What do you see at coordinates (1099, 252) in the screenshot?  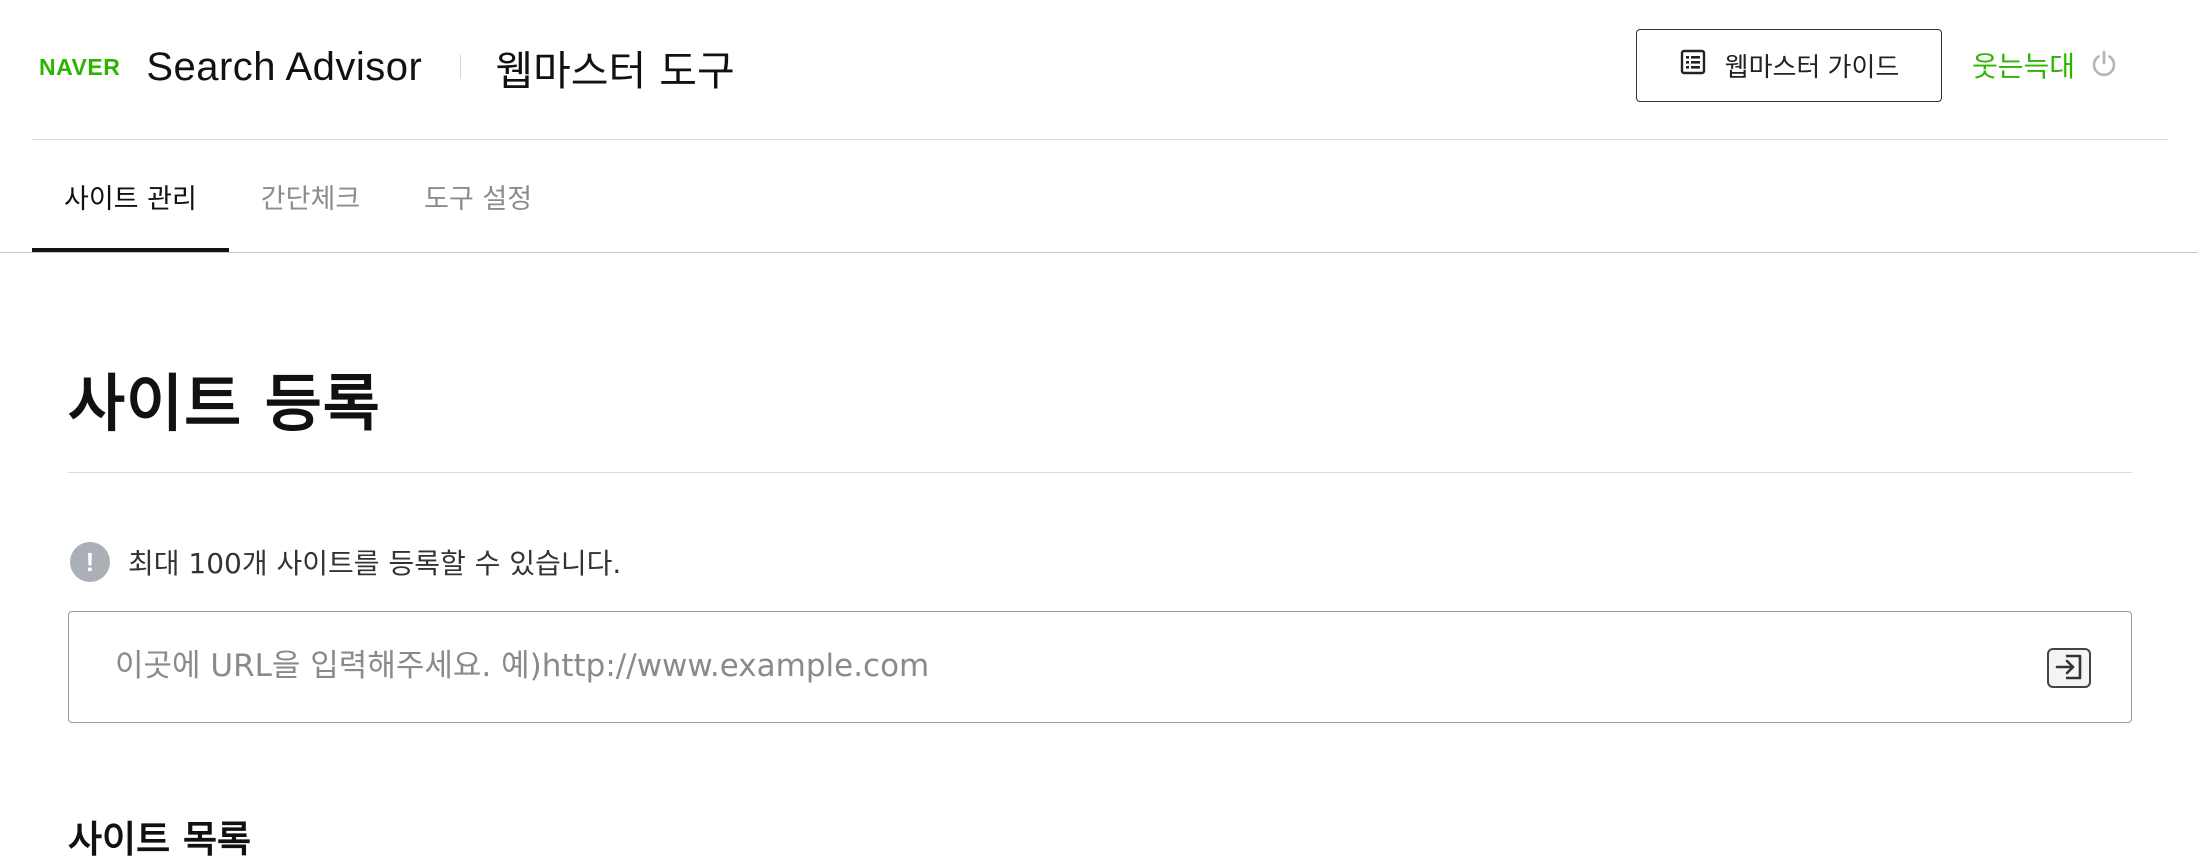 I see `tabs-divider` at bounding box center [1099, 252].